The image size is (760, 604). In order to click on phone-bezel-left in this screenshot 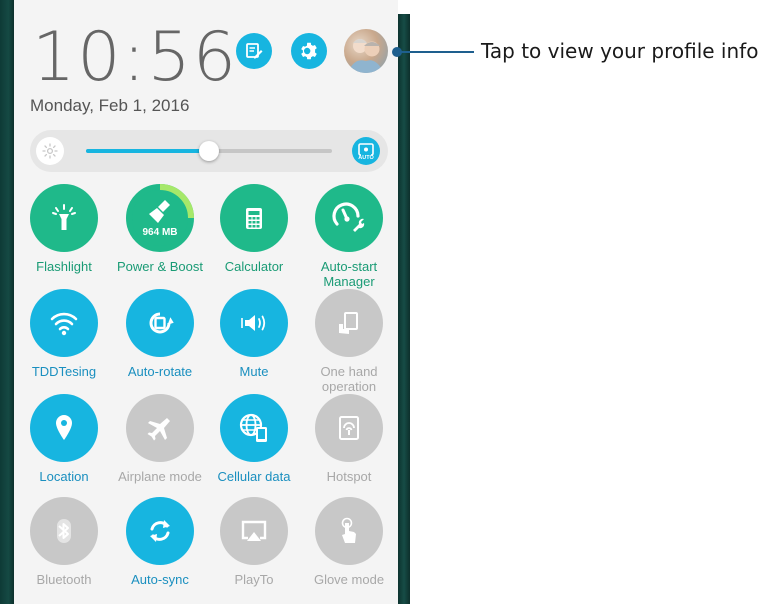, I will do `click(7, 302)`.